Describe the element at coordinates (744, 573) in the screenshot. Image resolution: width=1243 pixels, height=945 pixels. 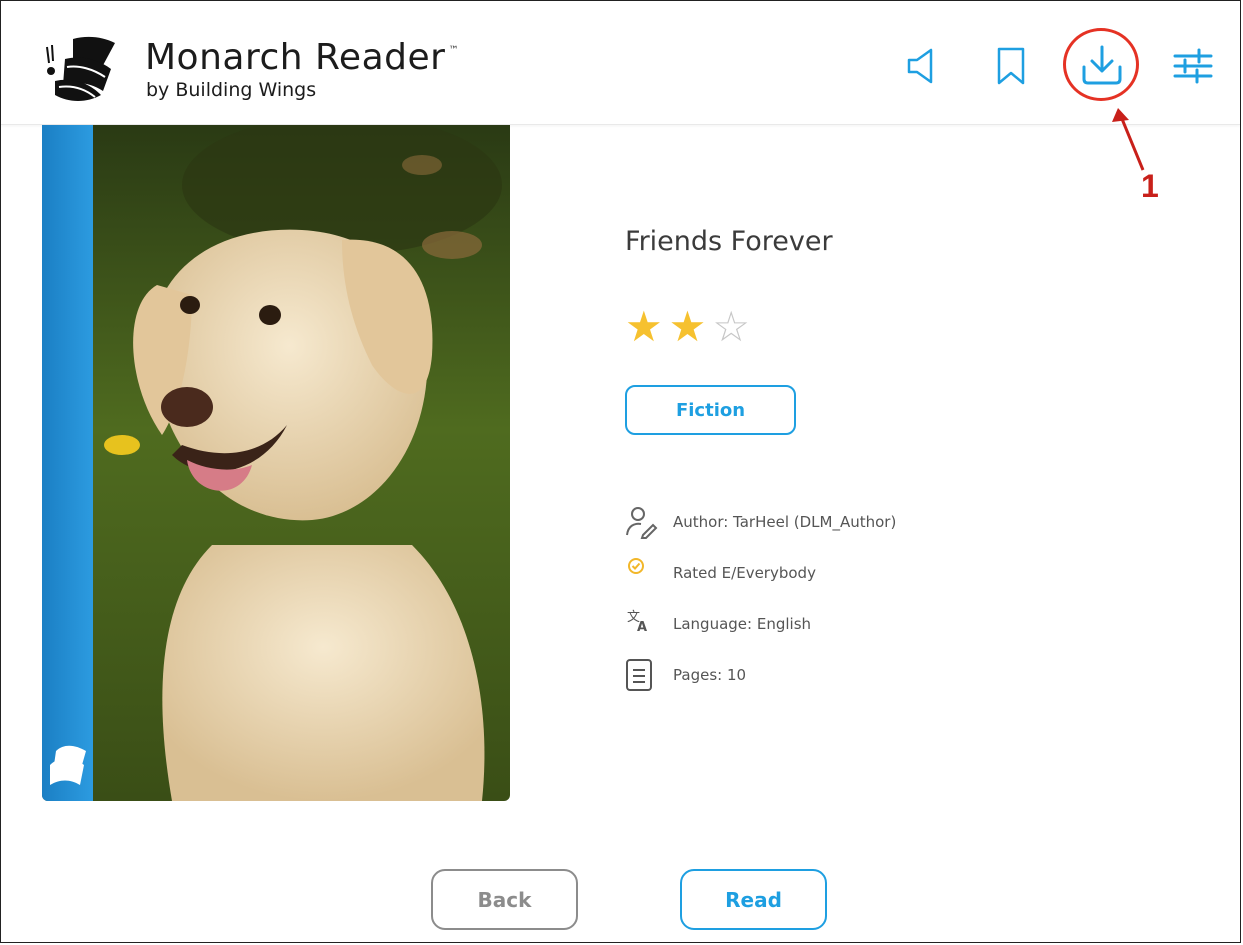
I see `content-rating-text: Rated E/Everybody` at that location.